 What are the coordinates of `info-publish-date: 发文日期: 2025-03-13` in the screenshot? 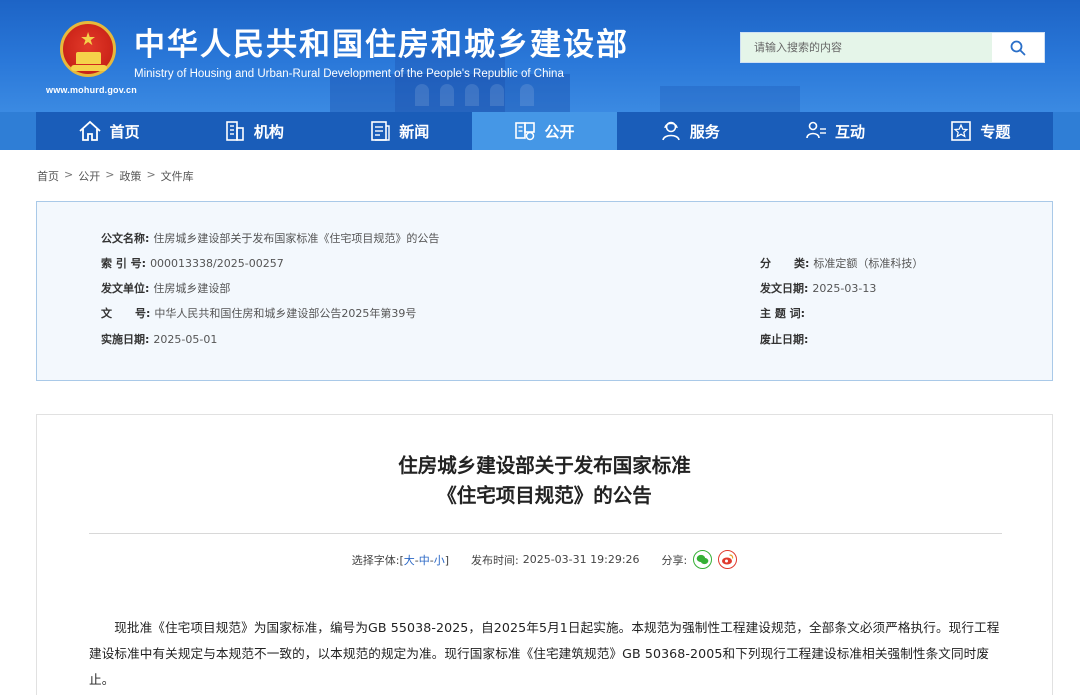 It's located at (818, 288).